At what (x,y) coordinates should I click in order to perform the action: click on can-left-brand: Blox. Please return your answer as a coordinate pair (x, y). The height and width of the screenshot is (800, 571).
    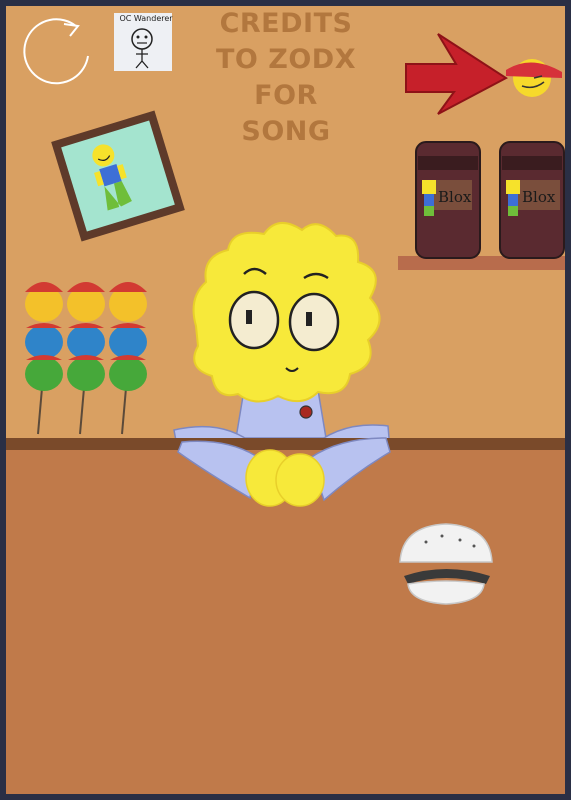
    Looking at the image, I should click on (455, 197).